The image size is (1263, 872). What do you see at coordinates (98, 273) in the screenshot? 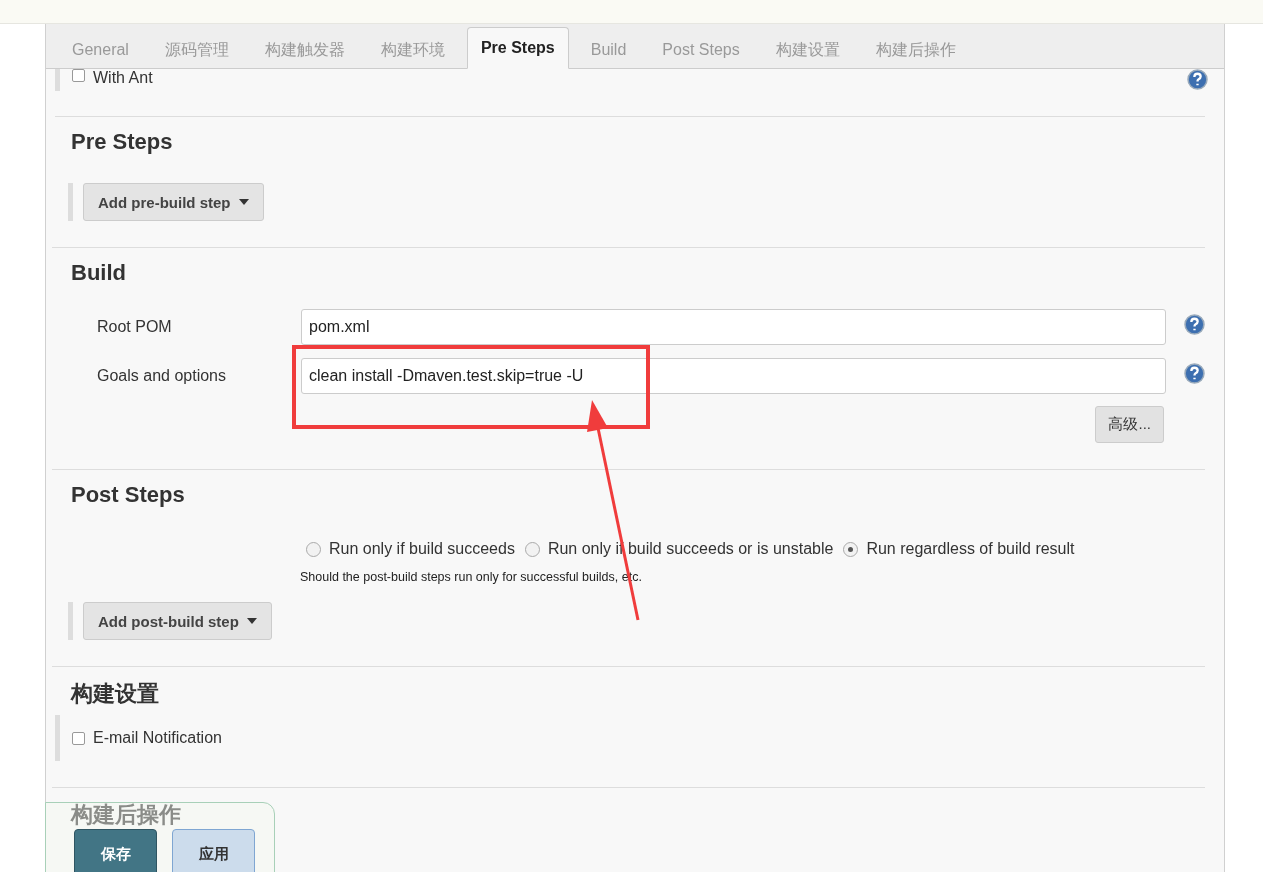
I see `section-heading: Build` at bounding box center [98, 273].